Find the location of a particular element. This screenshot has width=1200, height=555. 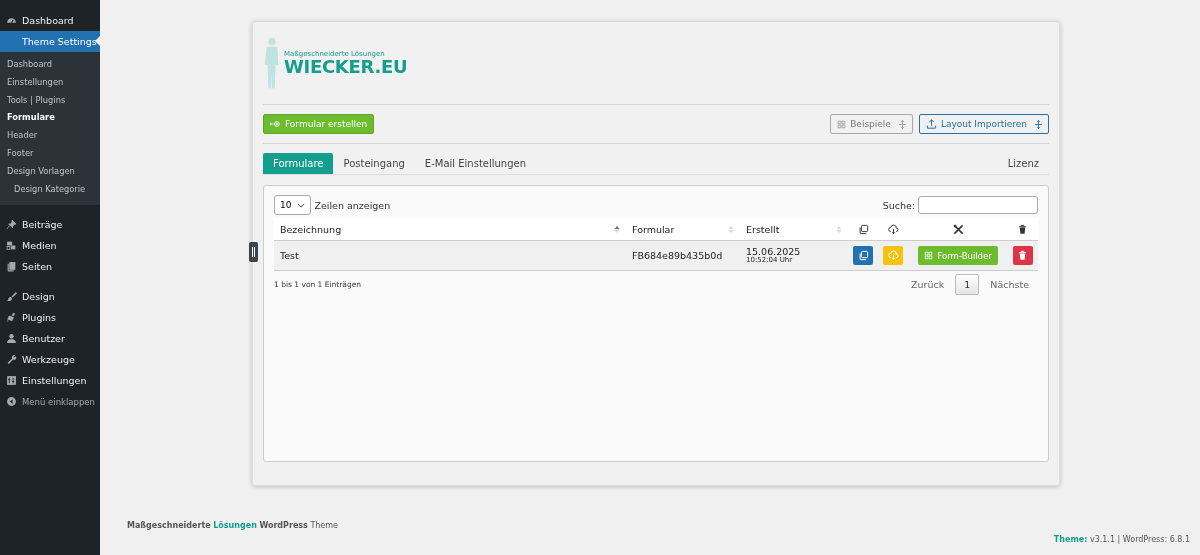

tab: Lizenz is located at coordinates (1023, 163).